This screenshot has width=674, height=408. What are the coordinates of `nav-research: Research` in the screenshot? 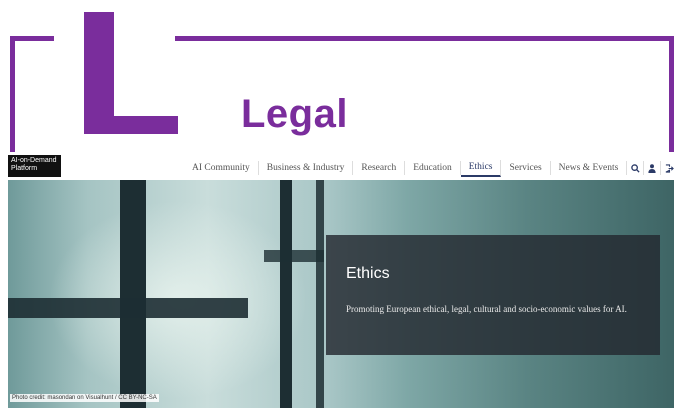 It's located at (379, 168).